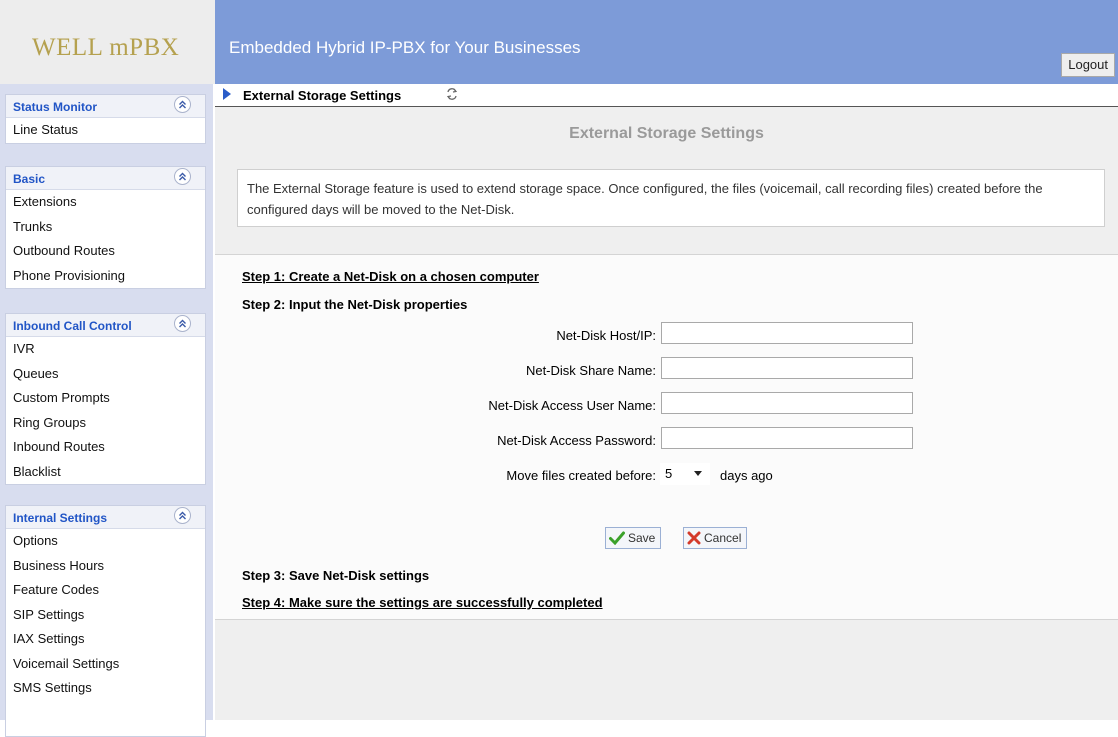  What do you see at coordinates (72, 326) in the screenshot?
I see `menu-group-title: Inbound Call Control` at bounding box center [72, 326].